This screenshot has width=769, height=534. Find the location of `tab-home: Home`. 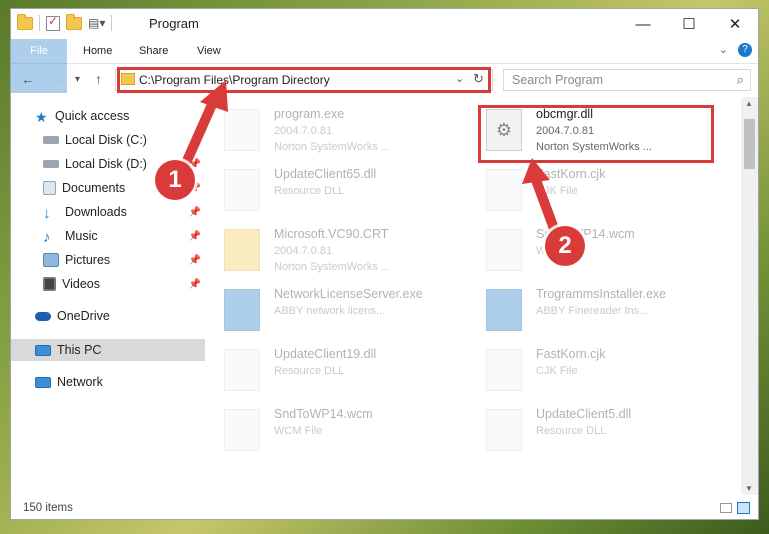

tab-home: Home is located at coordinates (97, 51).